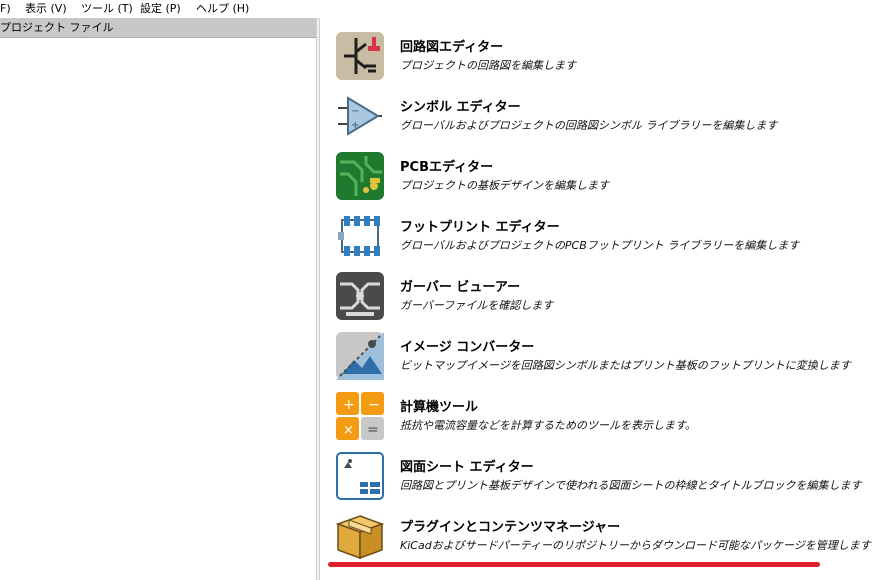  Describe the element at coordinates (439, 407) in the screenshot. I see `tool-title: 計算機ツール` at that location.